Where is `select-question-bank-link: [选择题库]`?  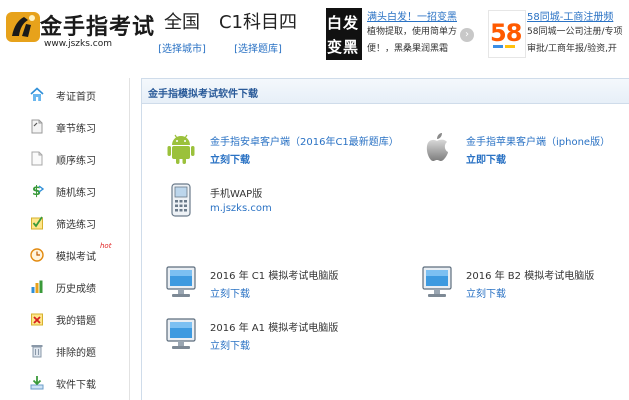
select-question-bank-link: [选择题库] is located at coordinates (258, 47).